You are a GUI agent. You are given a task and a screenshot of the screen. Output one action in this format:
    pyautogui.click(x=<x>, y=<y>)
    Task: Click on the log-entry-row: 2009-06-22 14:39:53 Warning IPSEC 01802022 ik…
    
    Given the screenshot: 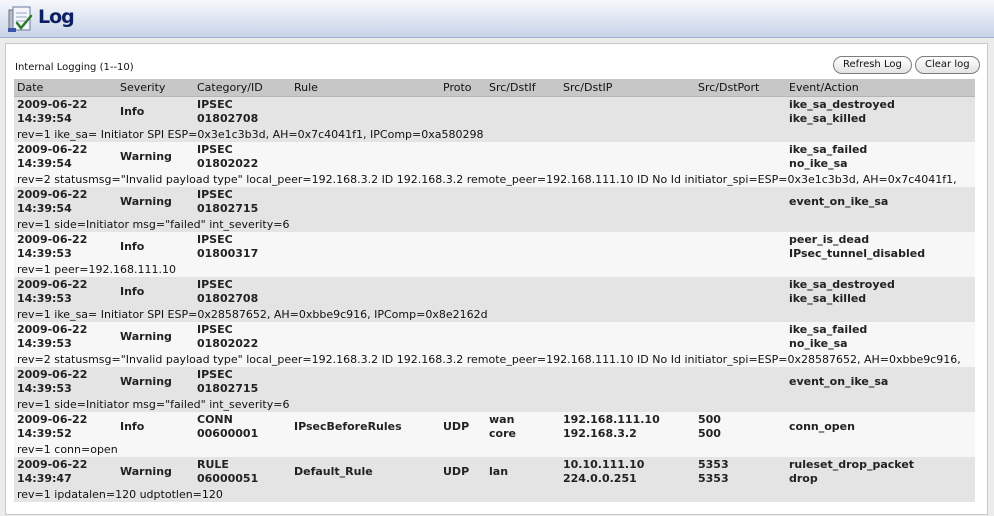 What is the action you would take?
    pyautogui.click(x=494, y=337)
    